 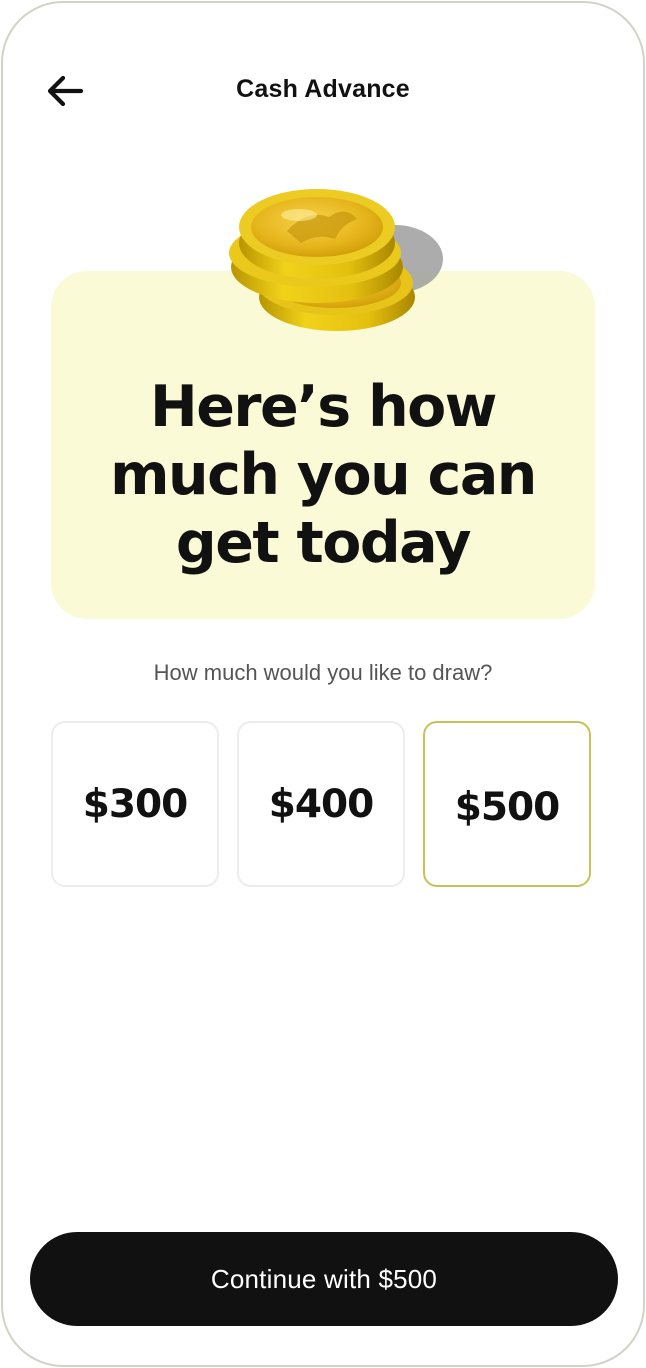 I want to click on hero-title-line-2: much you can, so click(x=323, y=475).